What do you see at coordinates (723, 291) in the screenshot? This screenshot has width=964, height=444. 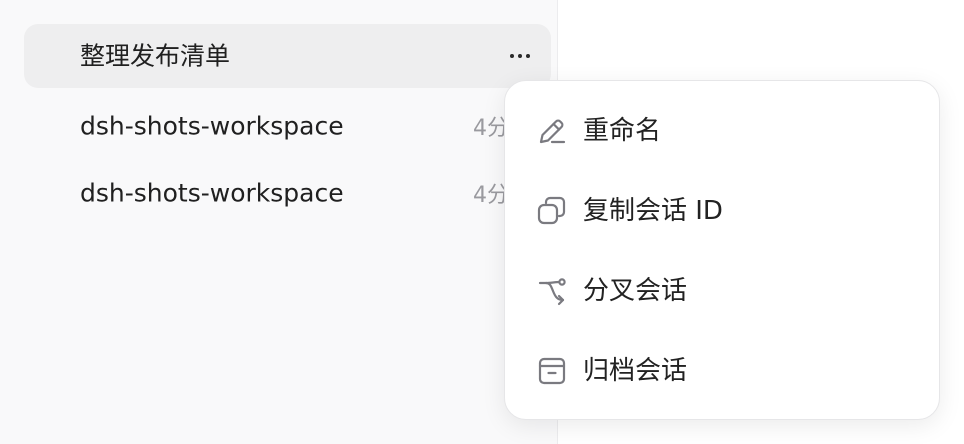 I see `fork-session-menu-item: 分叉会话` at bounding box center [723, 291].